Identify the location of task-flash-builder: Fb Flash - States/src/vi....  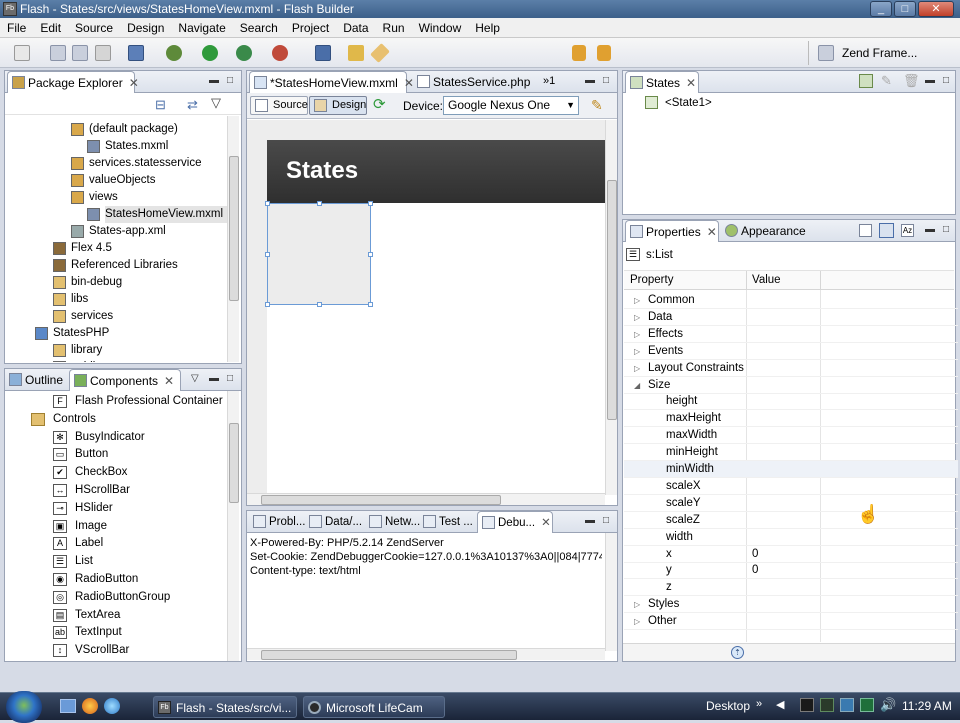
(225, 707).